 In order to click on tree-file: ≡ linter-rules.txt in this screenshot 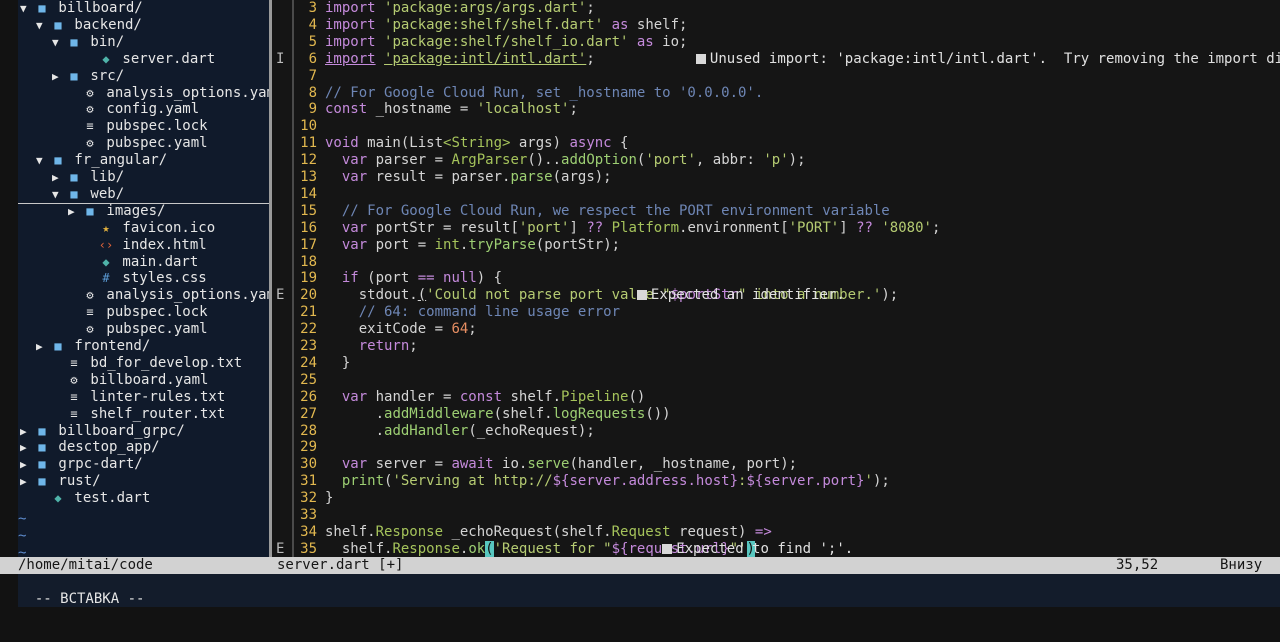, I will do `click(143, 397)`.